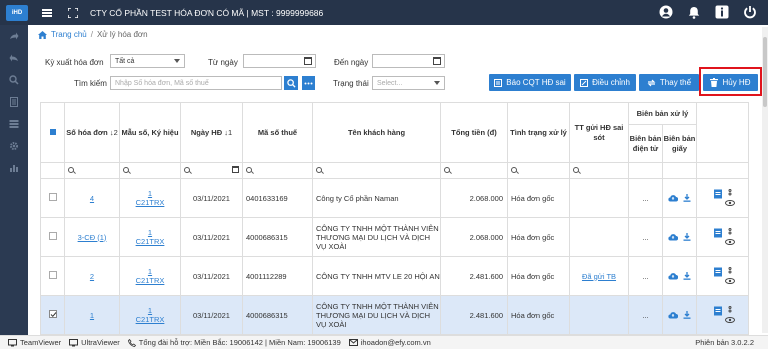 The image size is (768, 349). I want to click on chart-icon, so click(14, 168).